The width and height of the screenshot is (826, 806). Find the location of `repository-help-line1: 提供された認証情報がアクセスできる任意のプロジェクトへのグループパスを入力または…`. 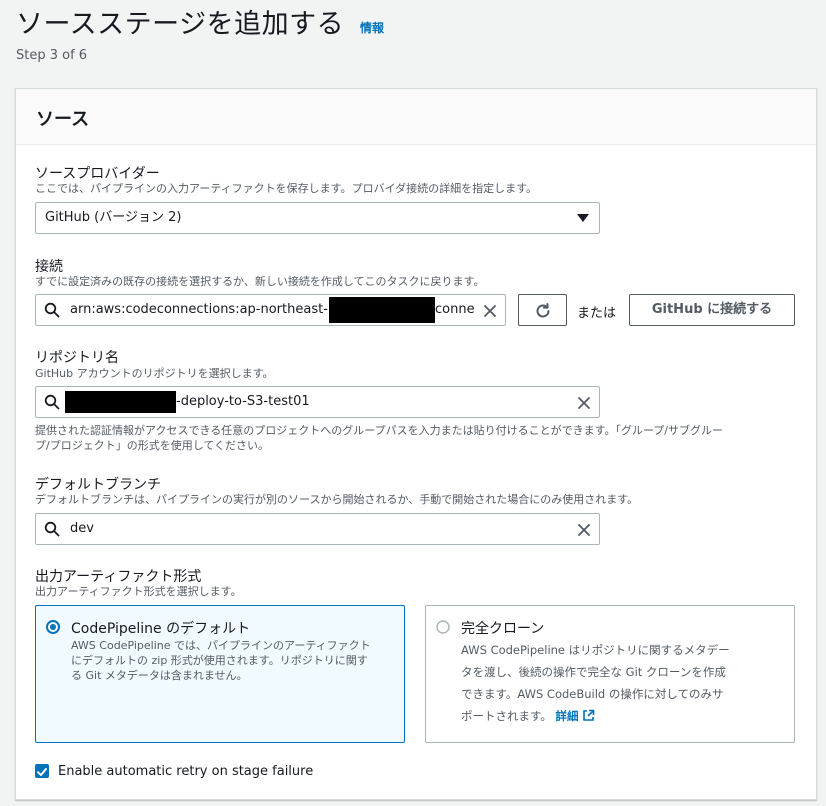

repository-help-line1: 提供された認証情報がアクセスできる任意のプロジェクトへのグループパスを入力または… is located at coordinates (379, 430).